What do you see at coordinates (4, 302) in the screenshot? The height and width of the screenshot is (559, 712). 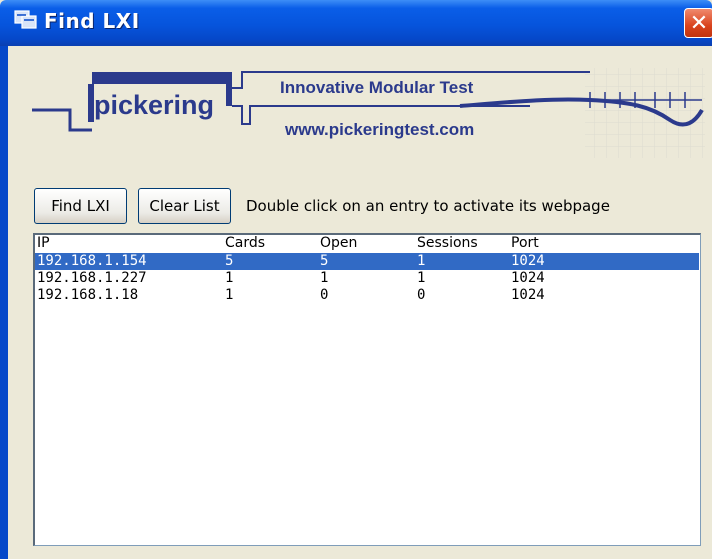 I see `window-border` at bounding box center [4, 302].